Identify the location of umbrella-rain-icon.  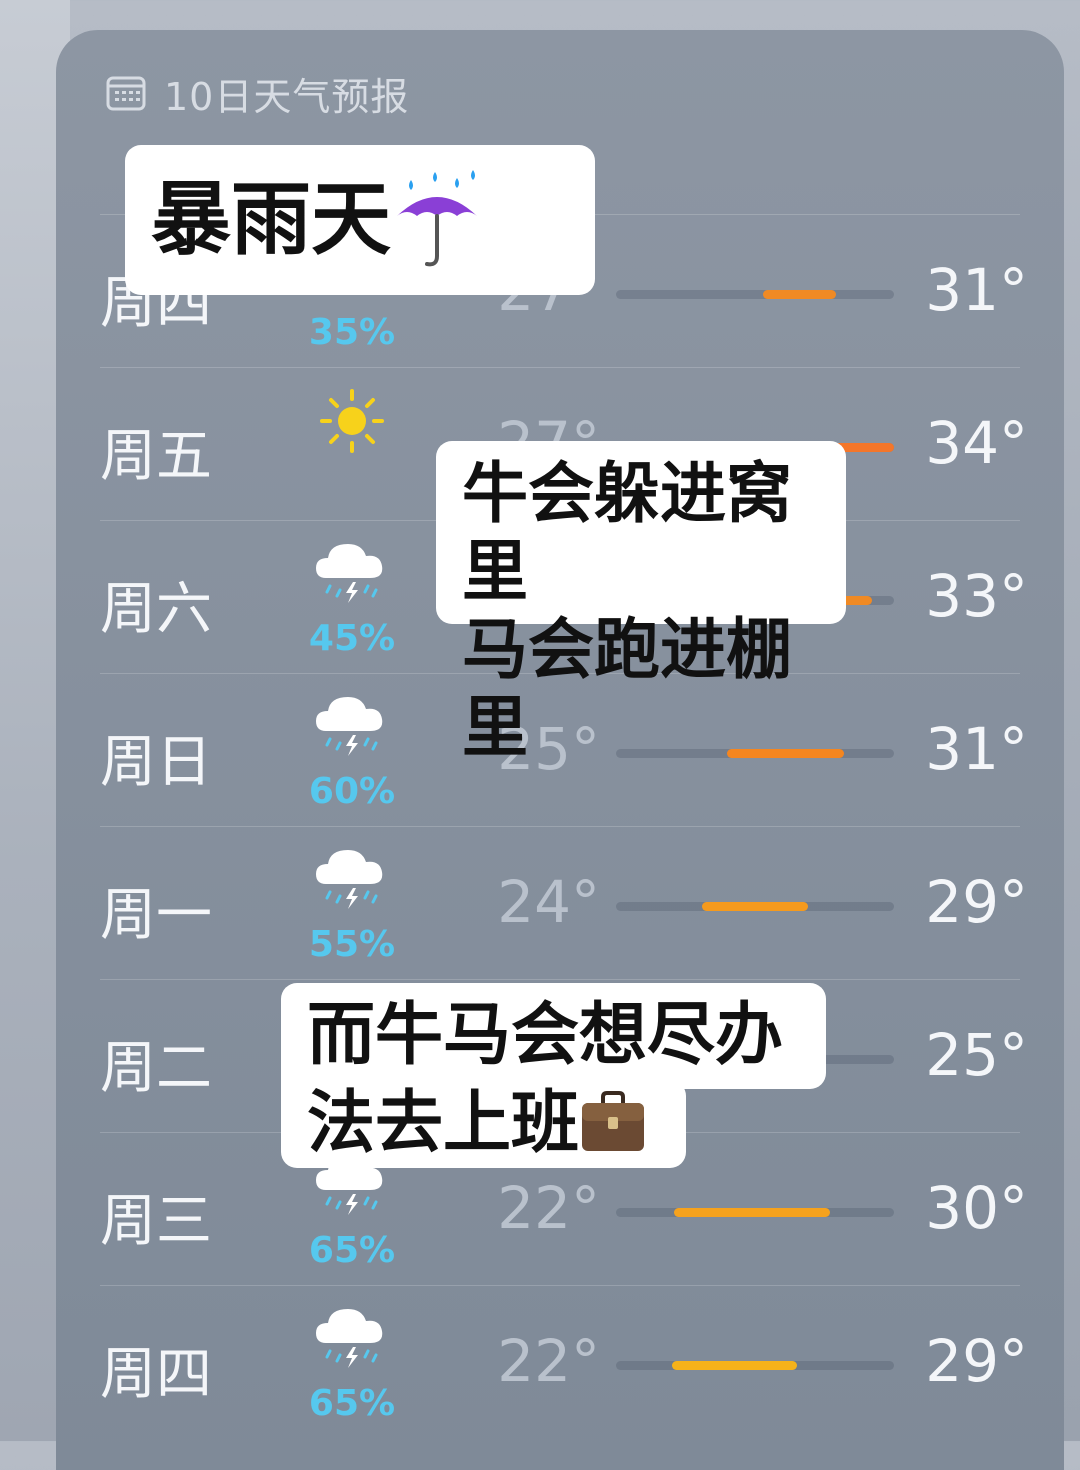
(437, 220).